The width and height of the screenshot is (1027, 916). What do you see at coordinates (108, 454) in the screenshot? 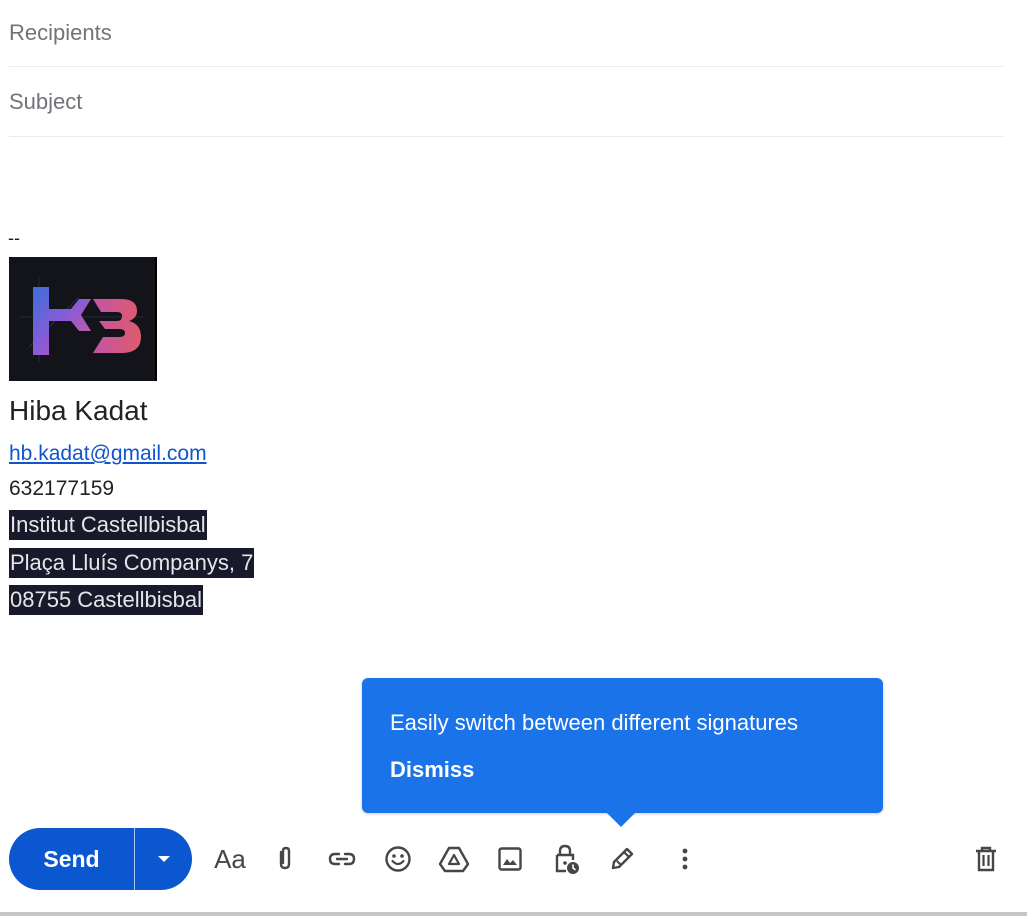
I see `signature-email-link: hb.kadat@gmail.com` at bounding box center [108, 454].